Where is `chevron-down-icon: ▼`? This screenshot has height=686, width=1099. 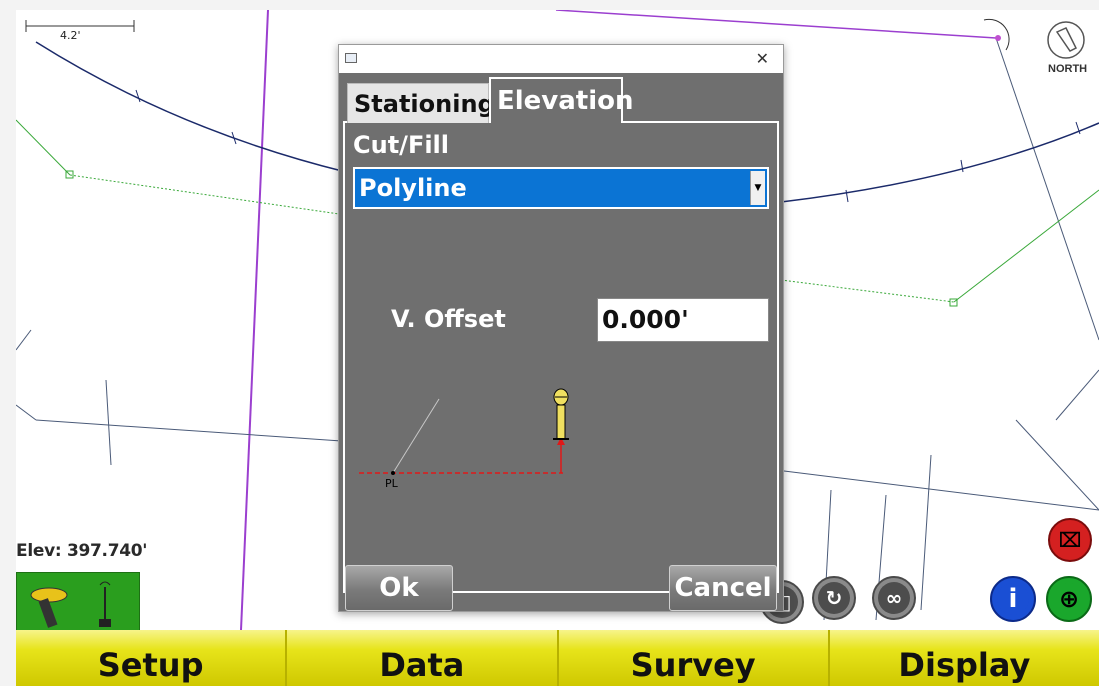
chevron-down-icon: ▼ is located at coordinates (757, 188).